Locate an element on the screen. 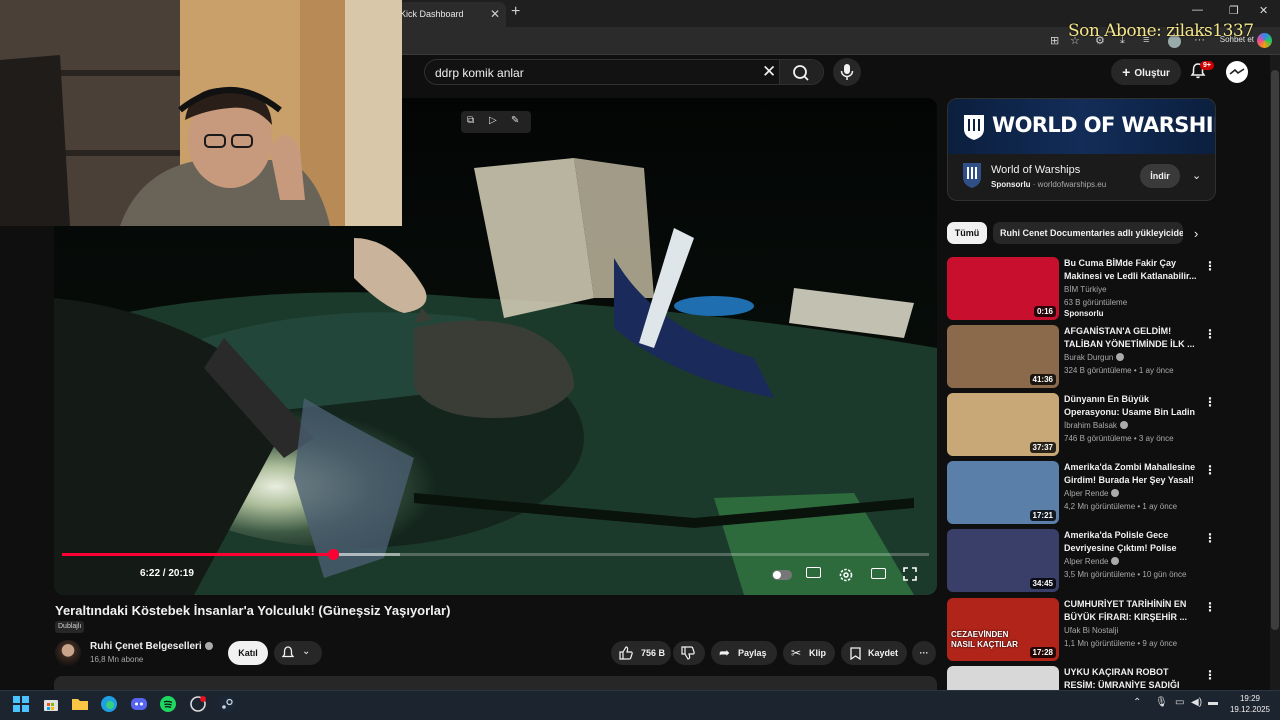  channel-name: Ruhi Çenet Belgeselleri is located at coordinates (151, 646).